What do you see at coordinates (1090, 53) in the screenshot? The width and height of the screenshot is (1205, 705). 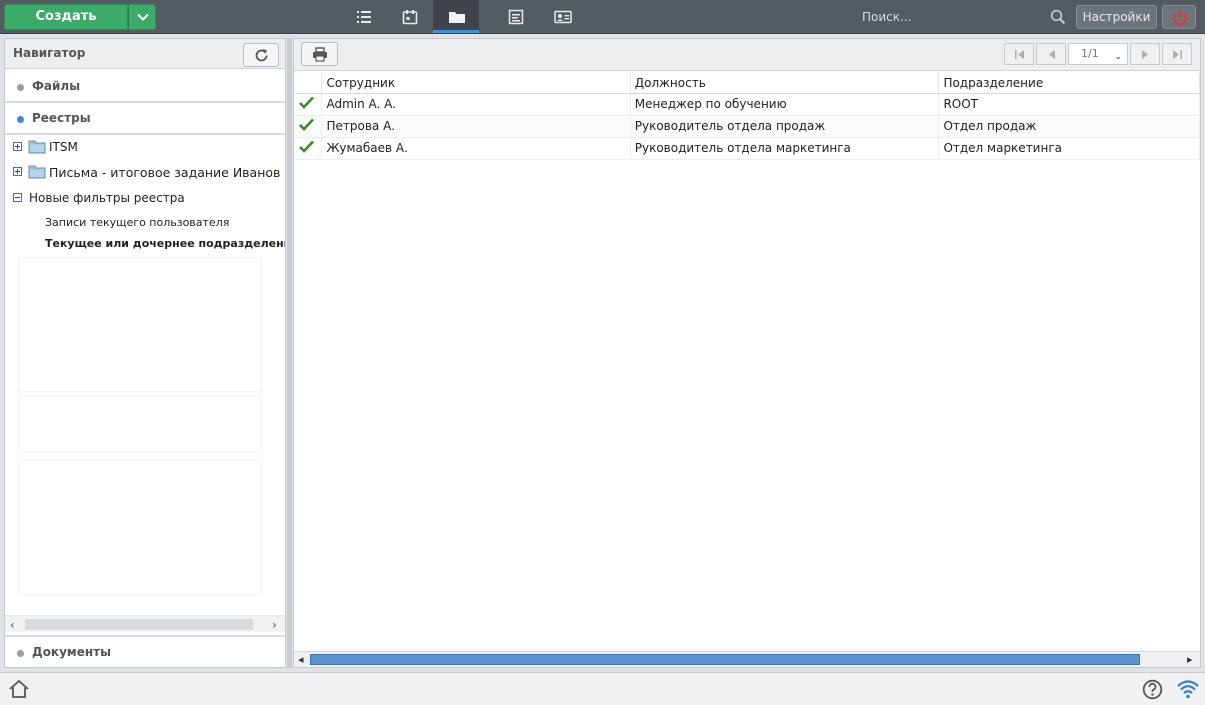 I see `page-select-value: 1/1` at bounding box center [1090, 53].